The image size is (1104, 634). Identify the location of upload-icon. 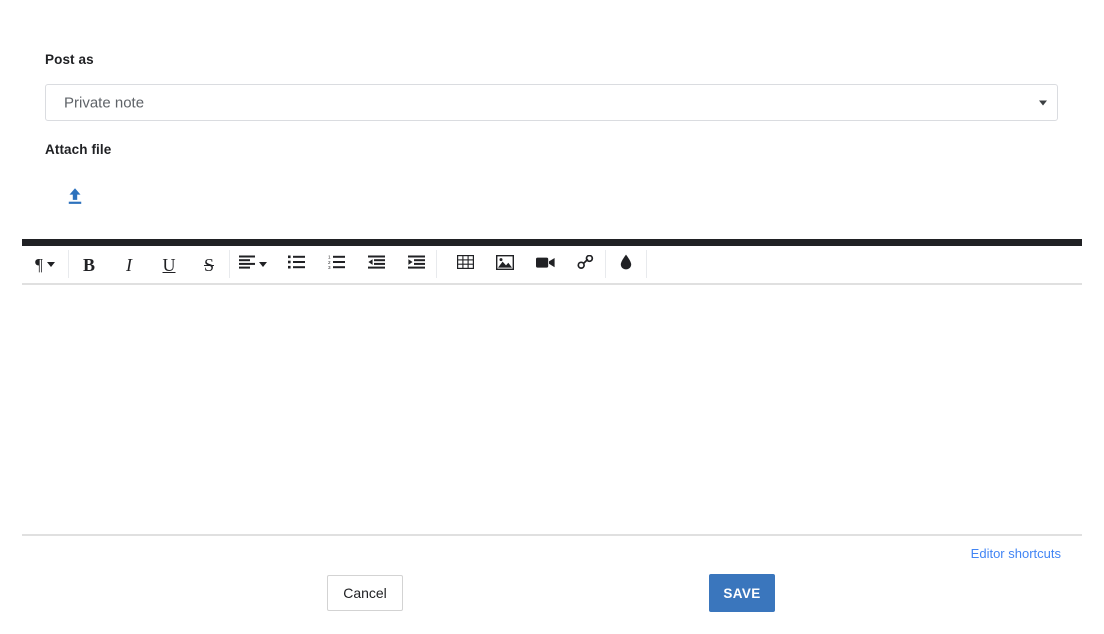
(75, 198).